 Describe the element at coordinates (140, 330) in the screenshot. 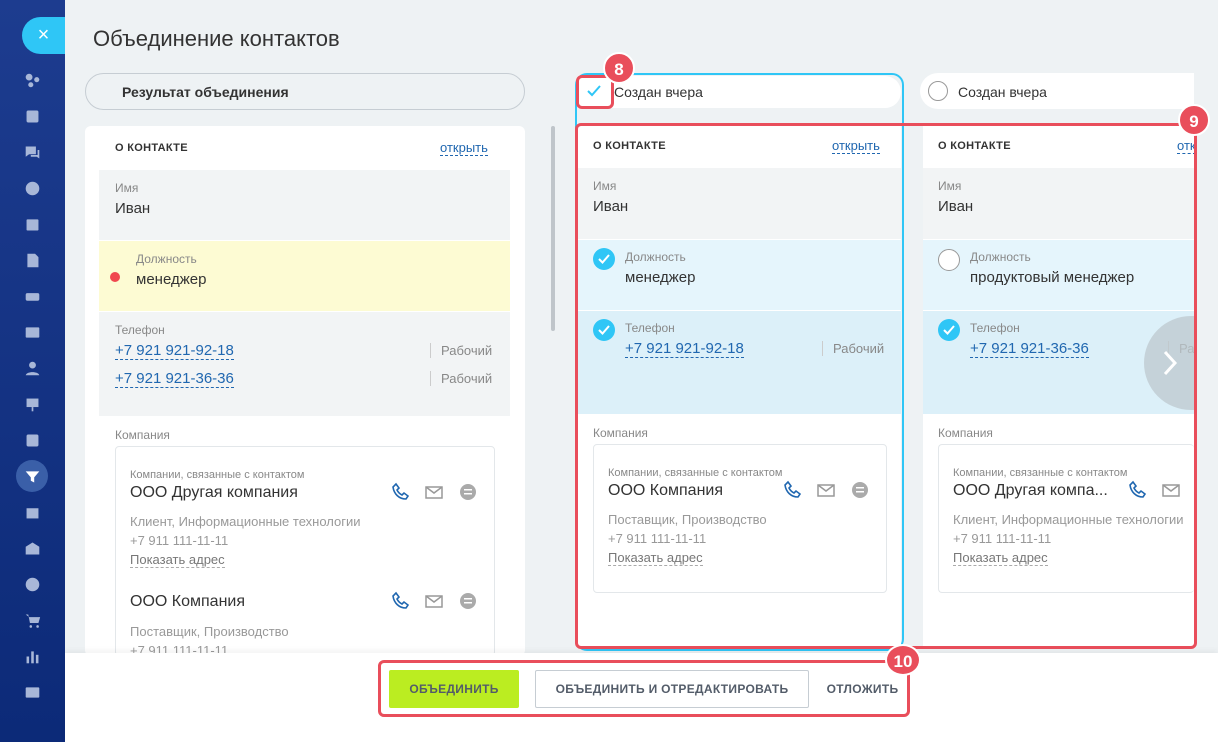

I see `result-phone-label: Телефон` at that location.